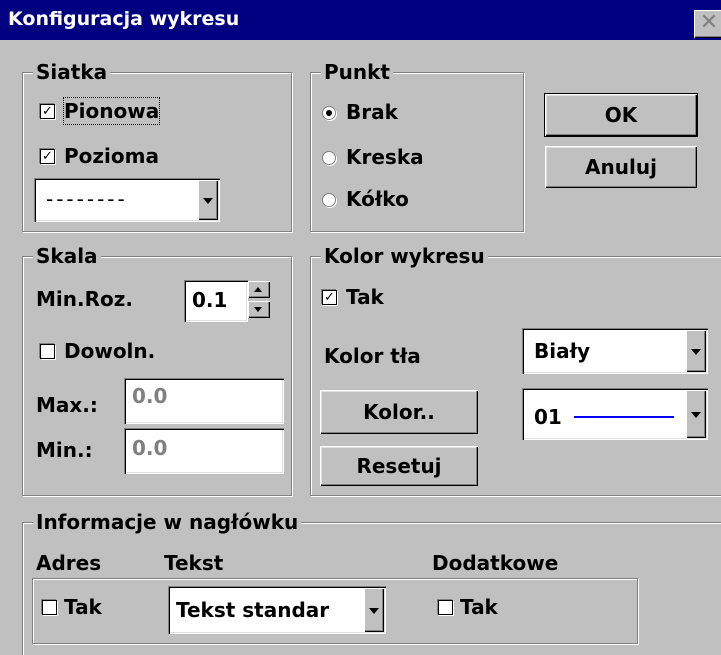  I want to click on radio-selected-dot, so click(329, 113).